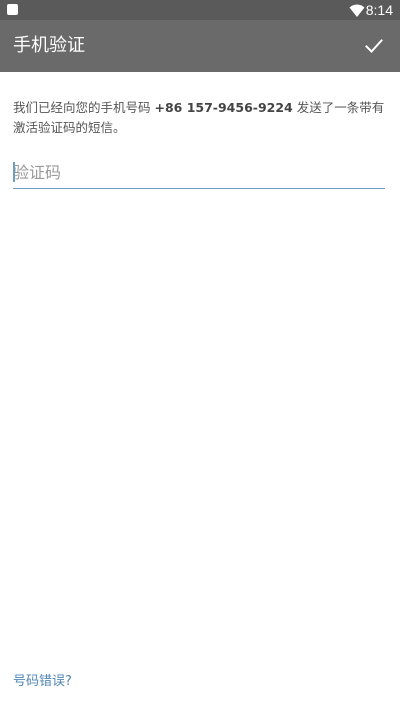 Image resolution: width=400 pixels, height=710 pixels. What do you see at coordinates (14, 172) in the screenshot?
I see `text-caret` at bounding box center [14, 172].